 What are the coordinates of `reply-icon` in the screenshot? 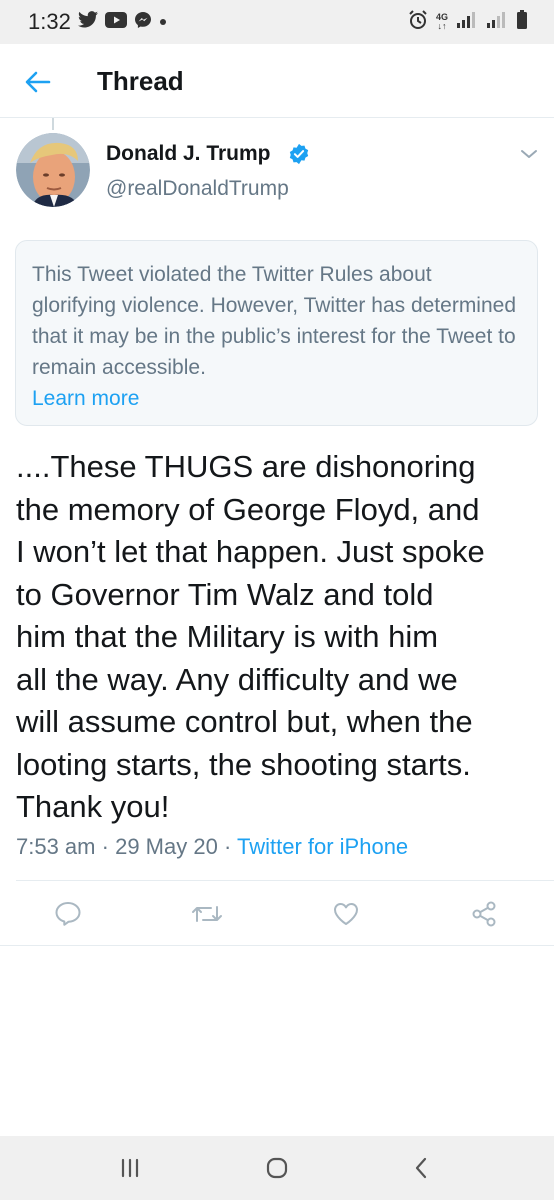 It's located at (68, 914).